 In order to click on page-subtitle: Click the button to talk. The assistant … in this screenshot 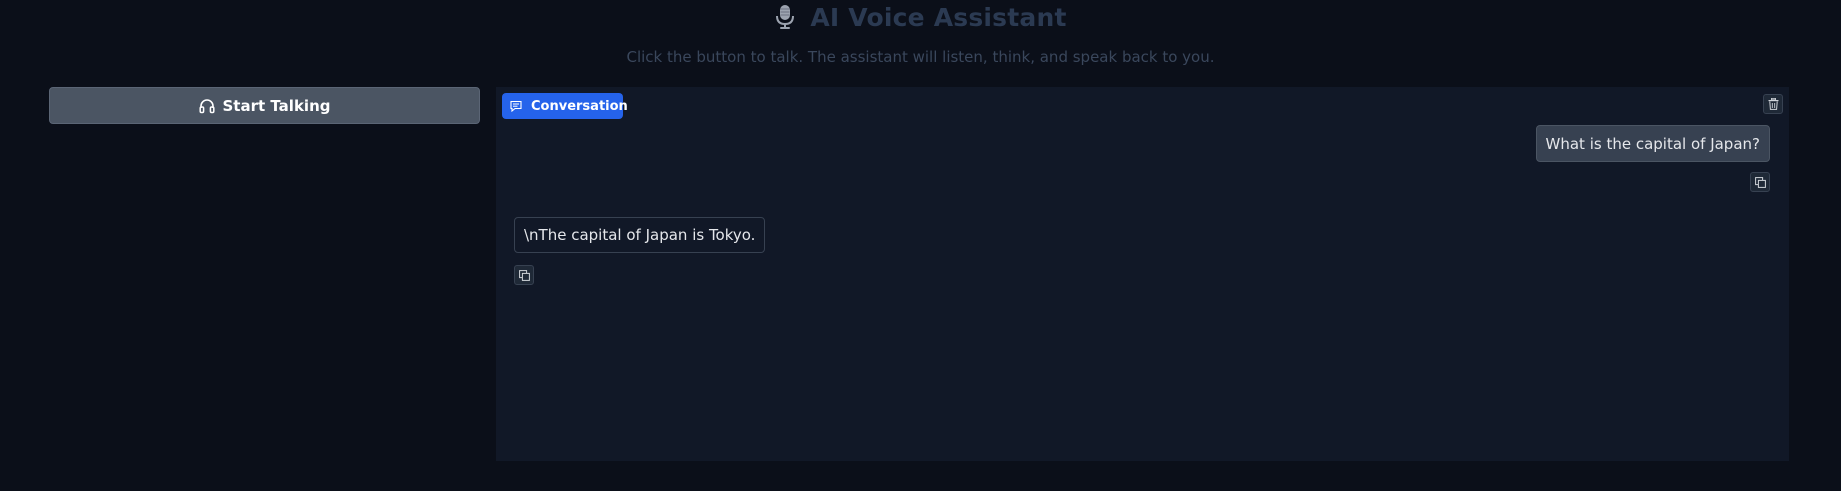, I will do `click(920, 57)`.